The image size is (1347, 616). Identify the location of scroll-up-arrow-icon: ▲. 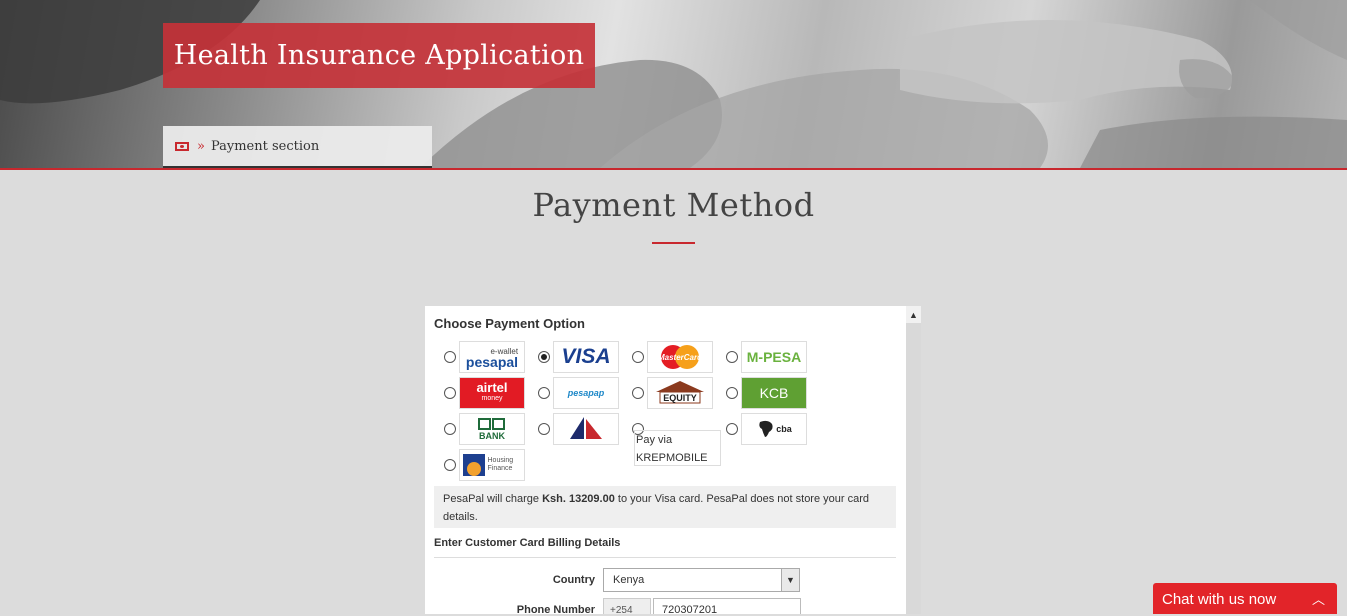
(913, 314).